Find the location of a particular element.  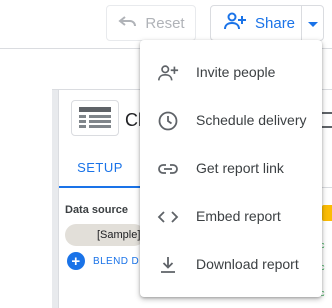

data-source-chip: [Sample] is located at coordinates (105, 235).